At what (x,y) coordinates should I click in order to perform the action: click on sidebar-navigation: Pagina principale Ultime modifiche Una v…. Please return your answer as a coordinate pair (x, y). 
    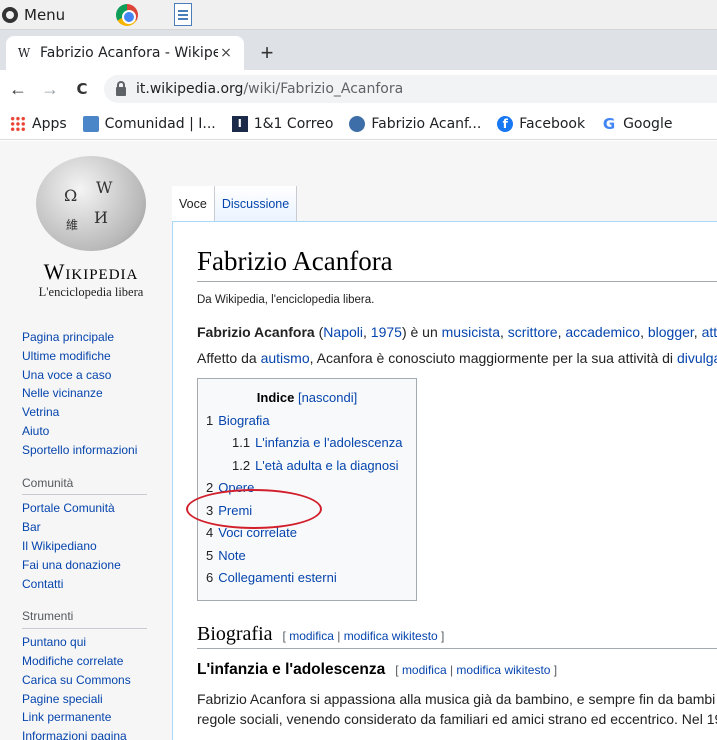
    Looking at the image, I should click on (97, 534).